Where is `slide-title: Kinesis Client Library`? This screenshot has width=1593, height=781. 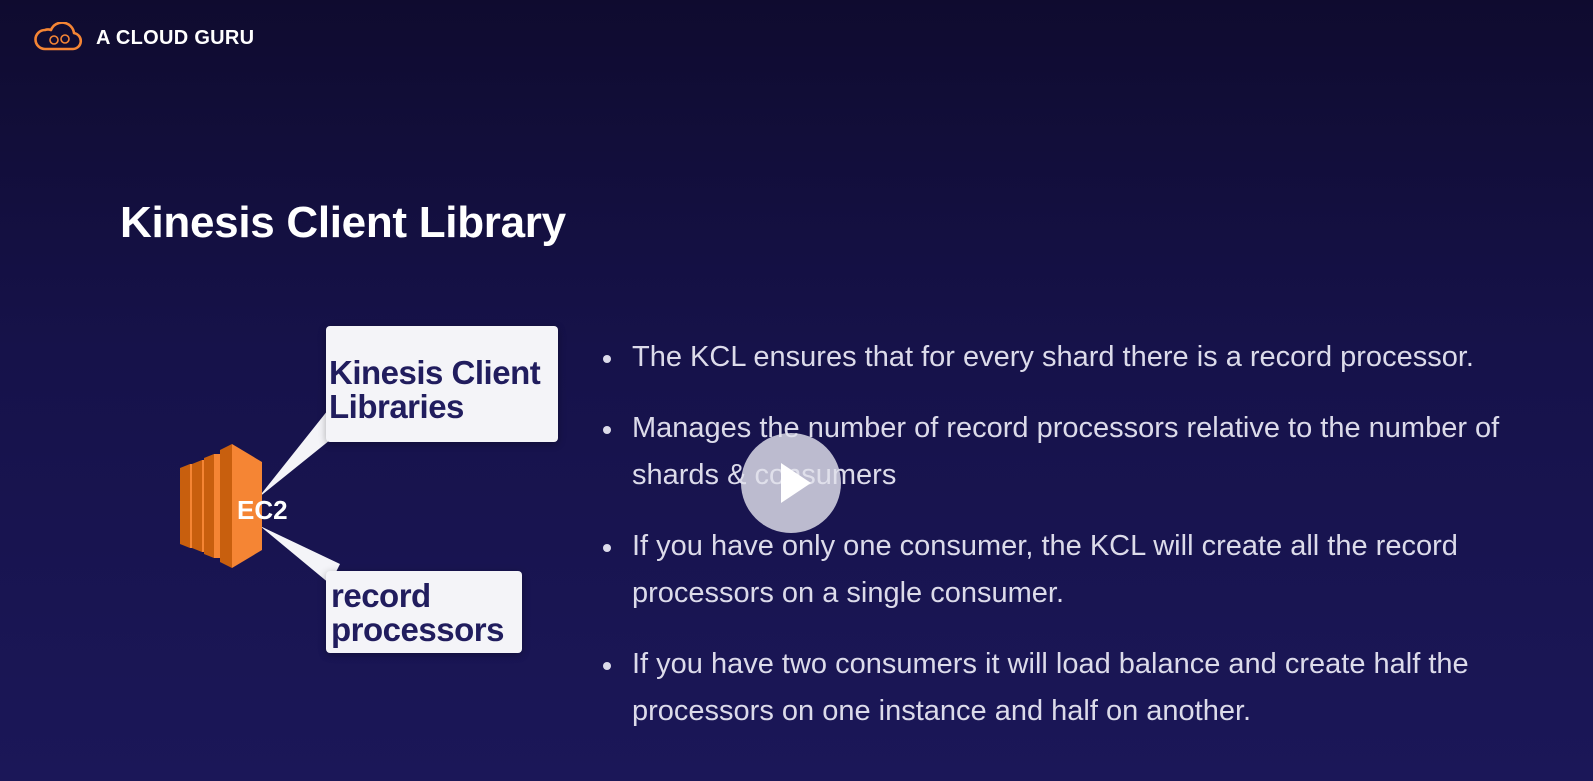 slide-title: Kinesis Client Library is located at coordinates (343, 222).